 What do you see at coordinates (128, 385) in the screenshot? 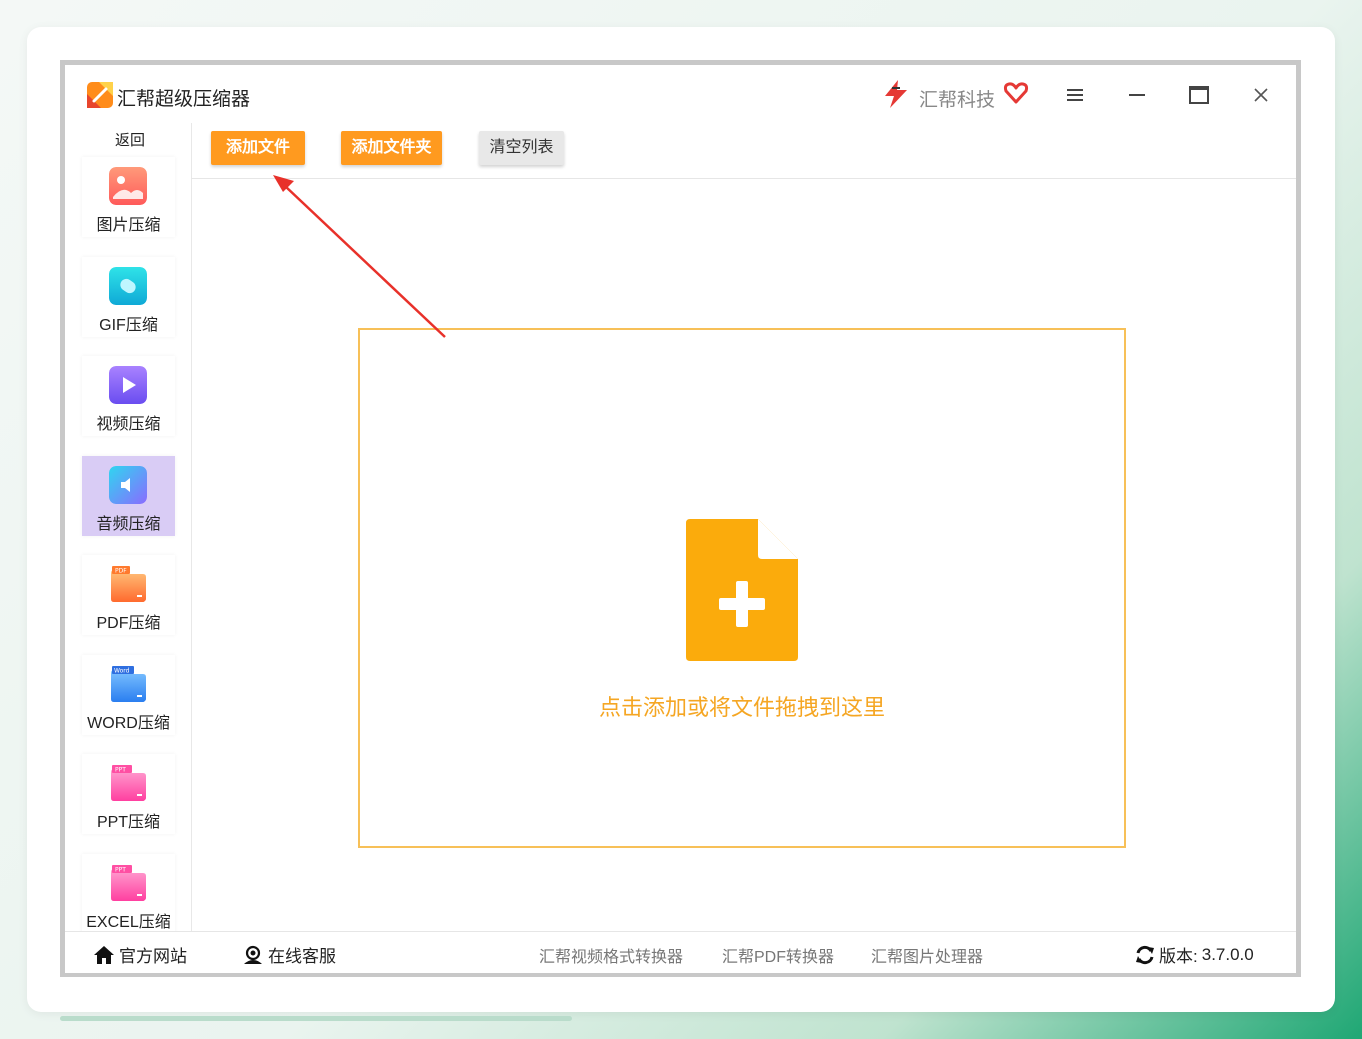
I see `video-compress-icon` at bounding box center [128, 385].